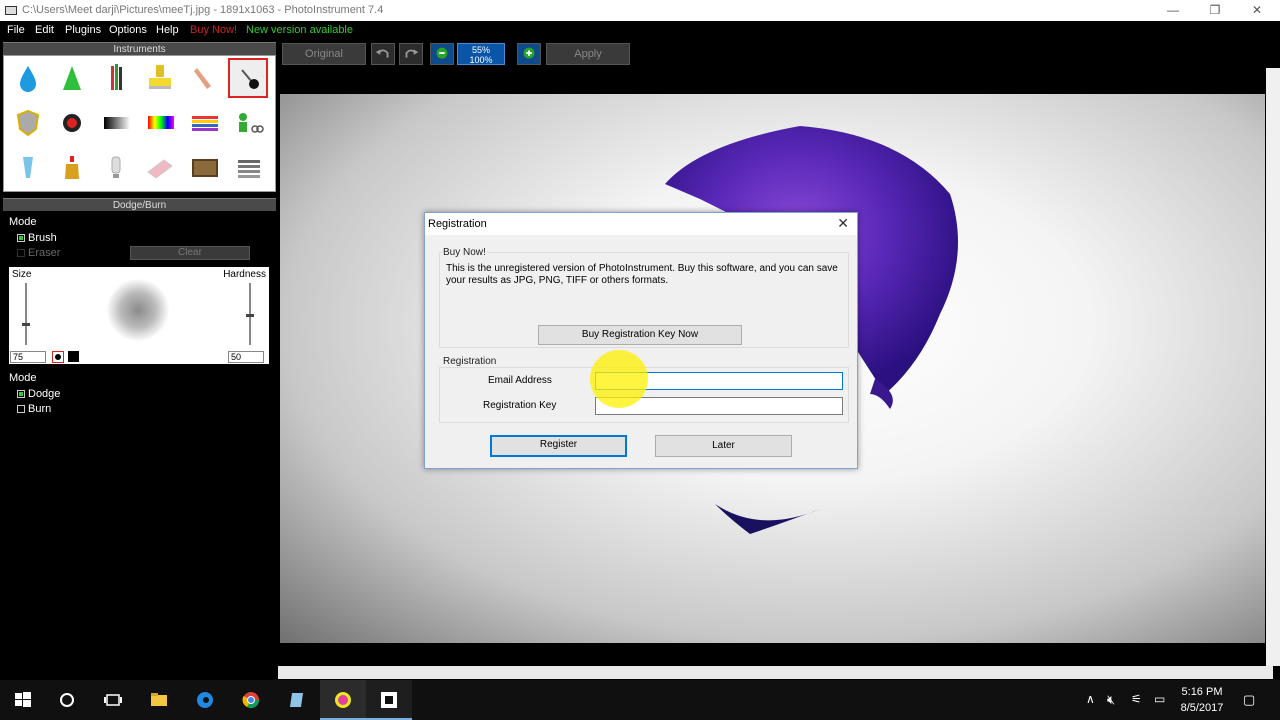  I want to click on layers-text-tool-icon, so click(248, 168).